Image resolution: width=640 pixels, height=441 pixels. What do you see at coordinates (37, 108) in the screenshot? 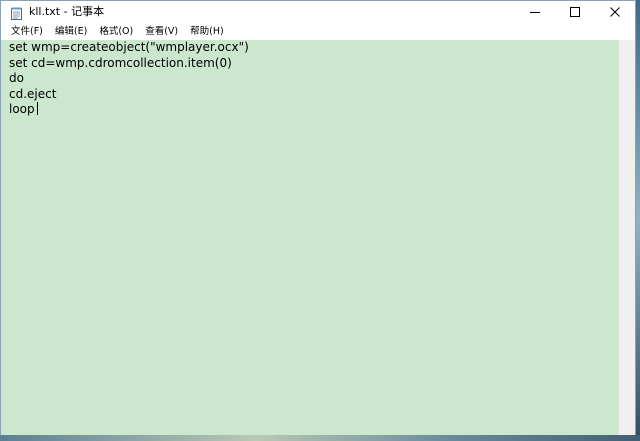
I see `text-caret` at bounding box center [37, 108].